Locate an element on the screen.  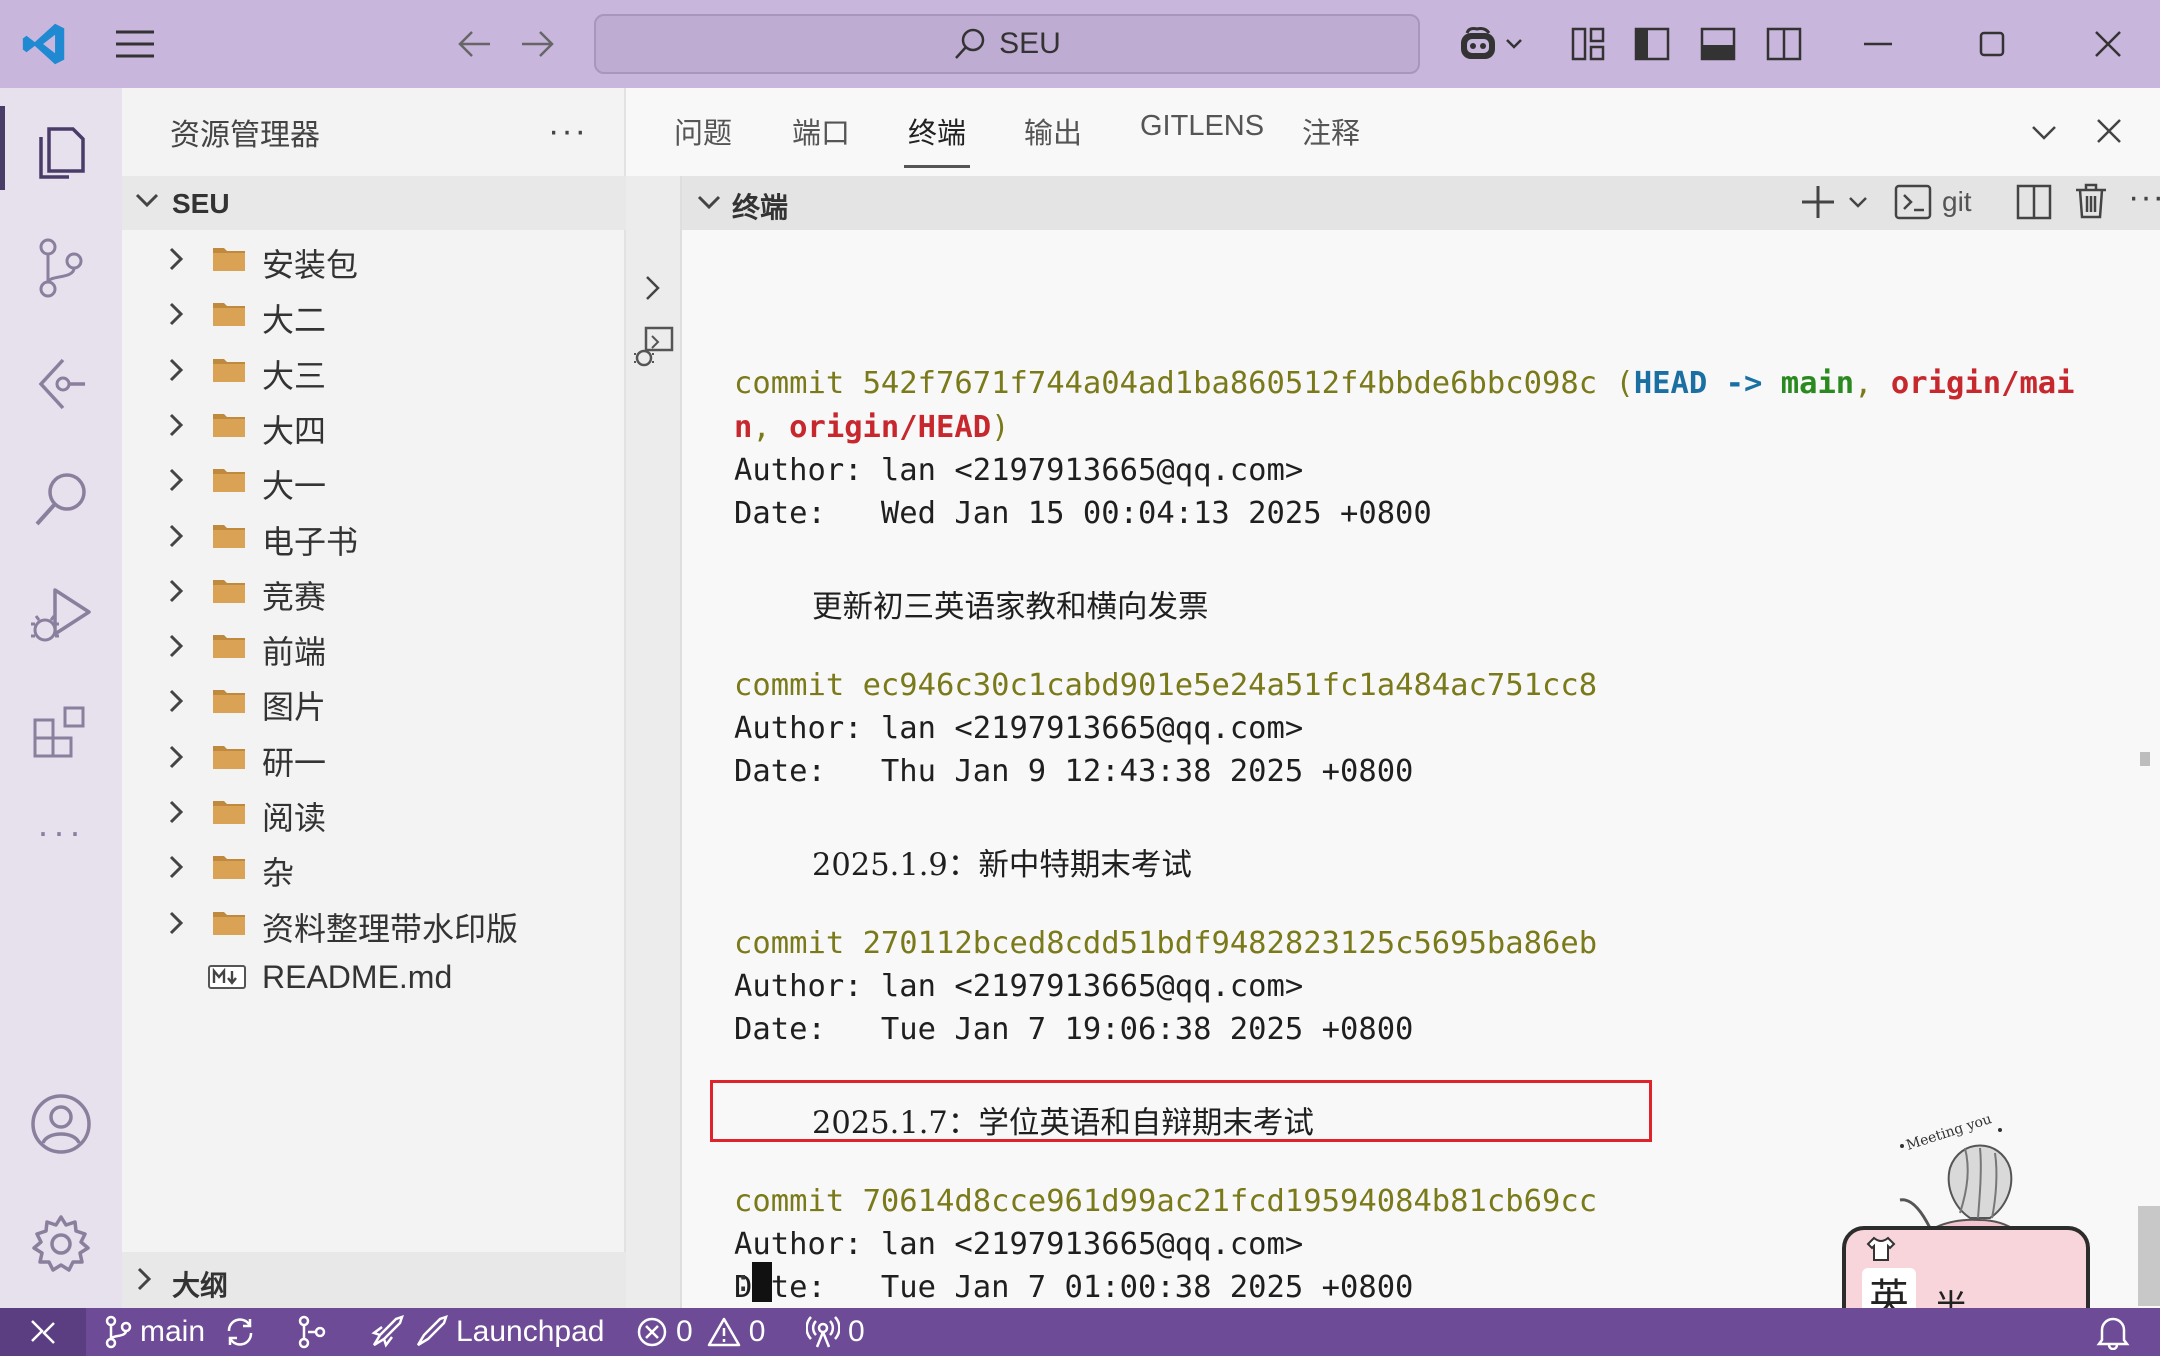
gitlens-graph-indicator is located at coordinates (312, 1332).